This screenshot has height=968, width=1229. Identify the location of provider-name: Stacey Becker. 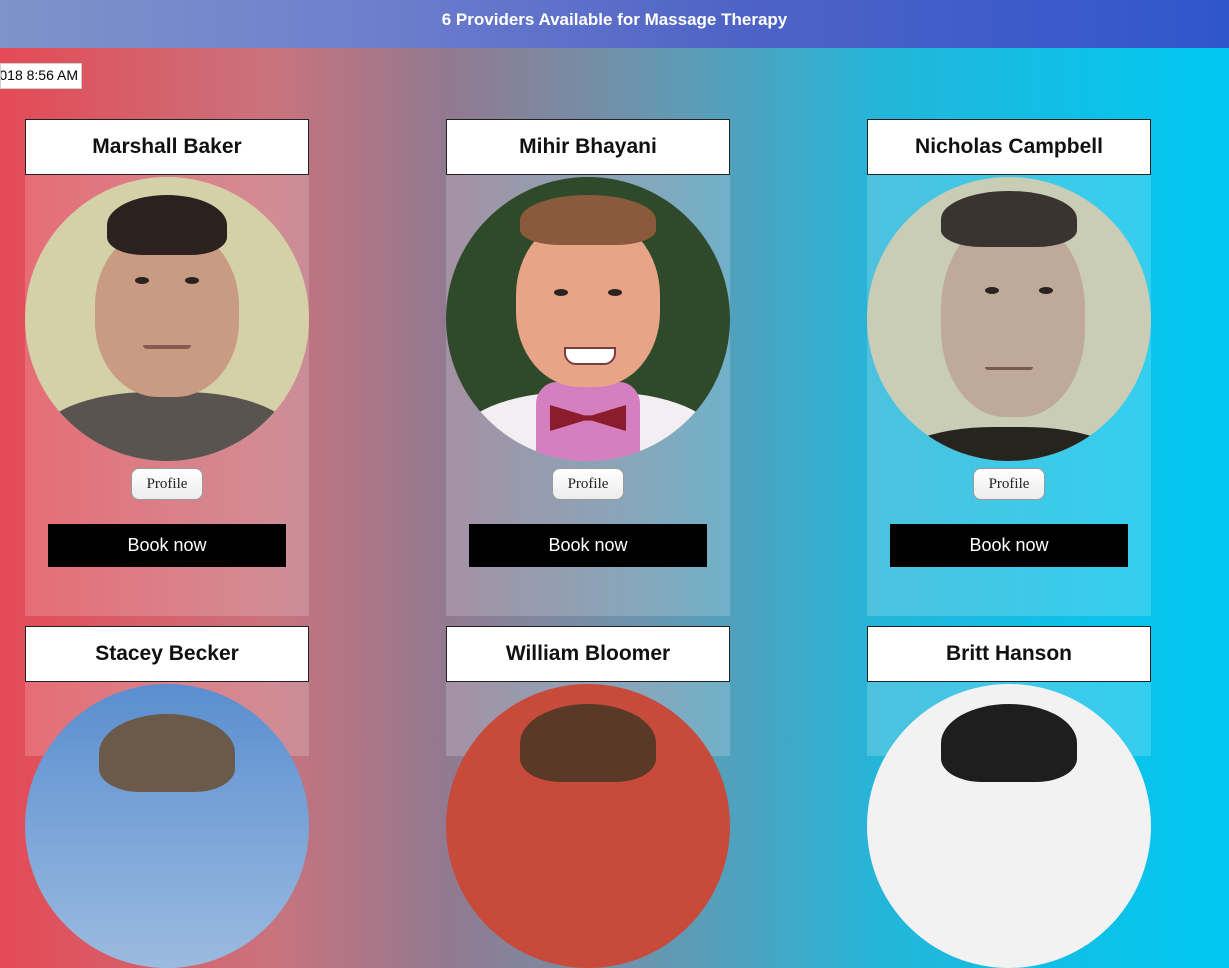
(167, 654).